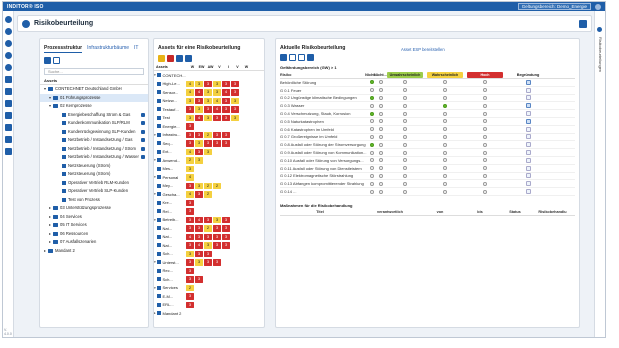  What do you see at coordinates (94, 174) in the screenshot?
I see `tree-item: Netzsteuerung (Strom)` at bounding box center [94, 174].